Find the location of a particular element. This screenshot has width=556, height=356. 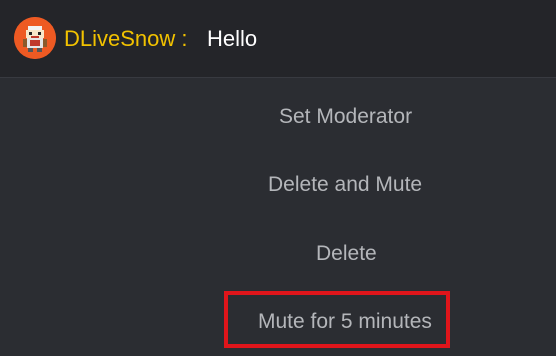

avatar is located at coordinates (35, 38).